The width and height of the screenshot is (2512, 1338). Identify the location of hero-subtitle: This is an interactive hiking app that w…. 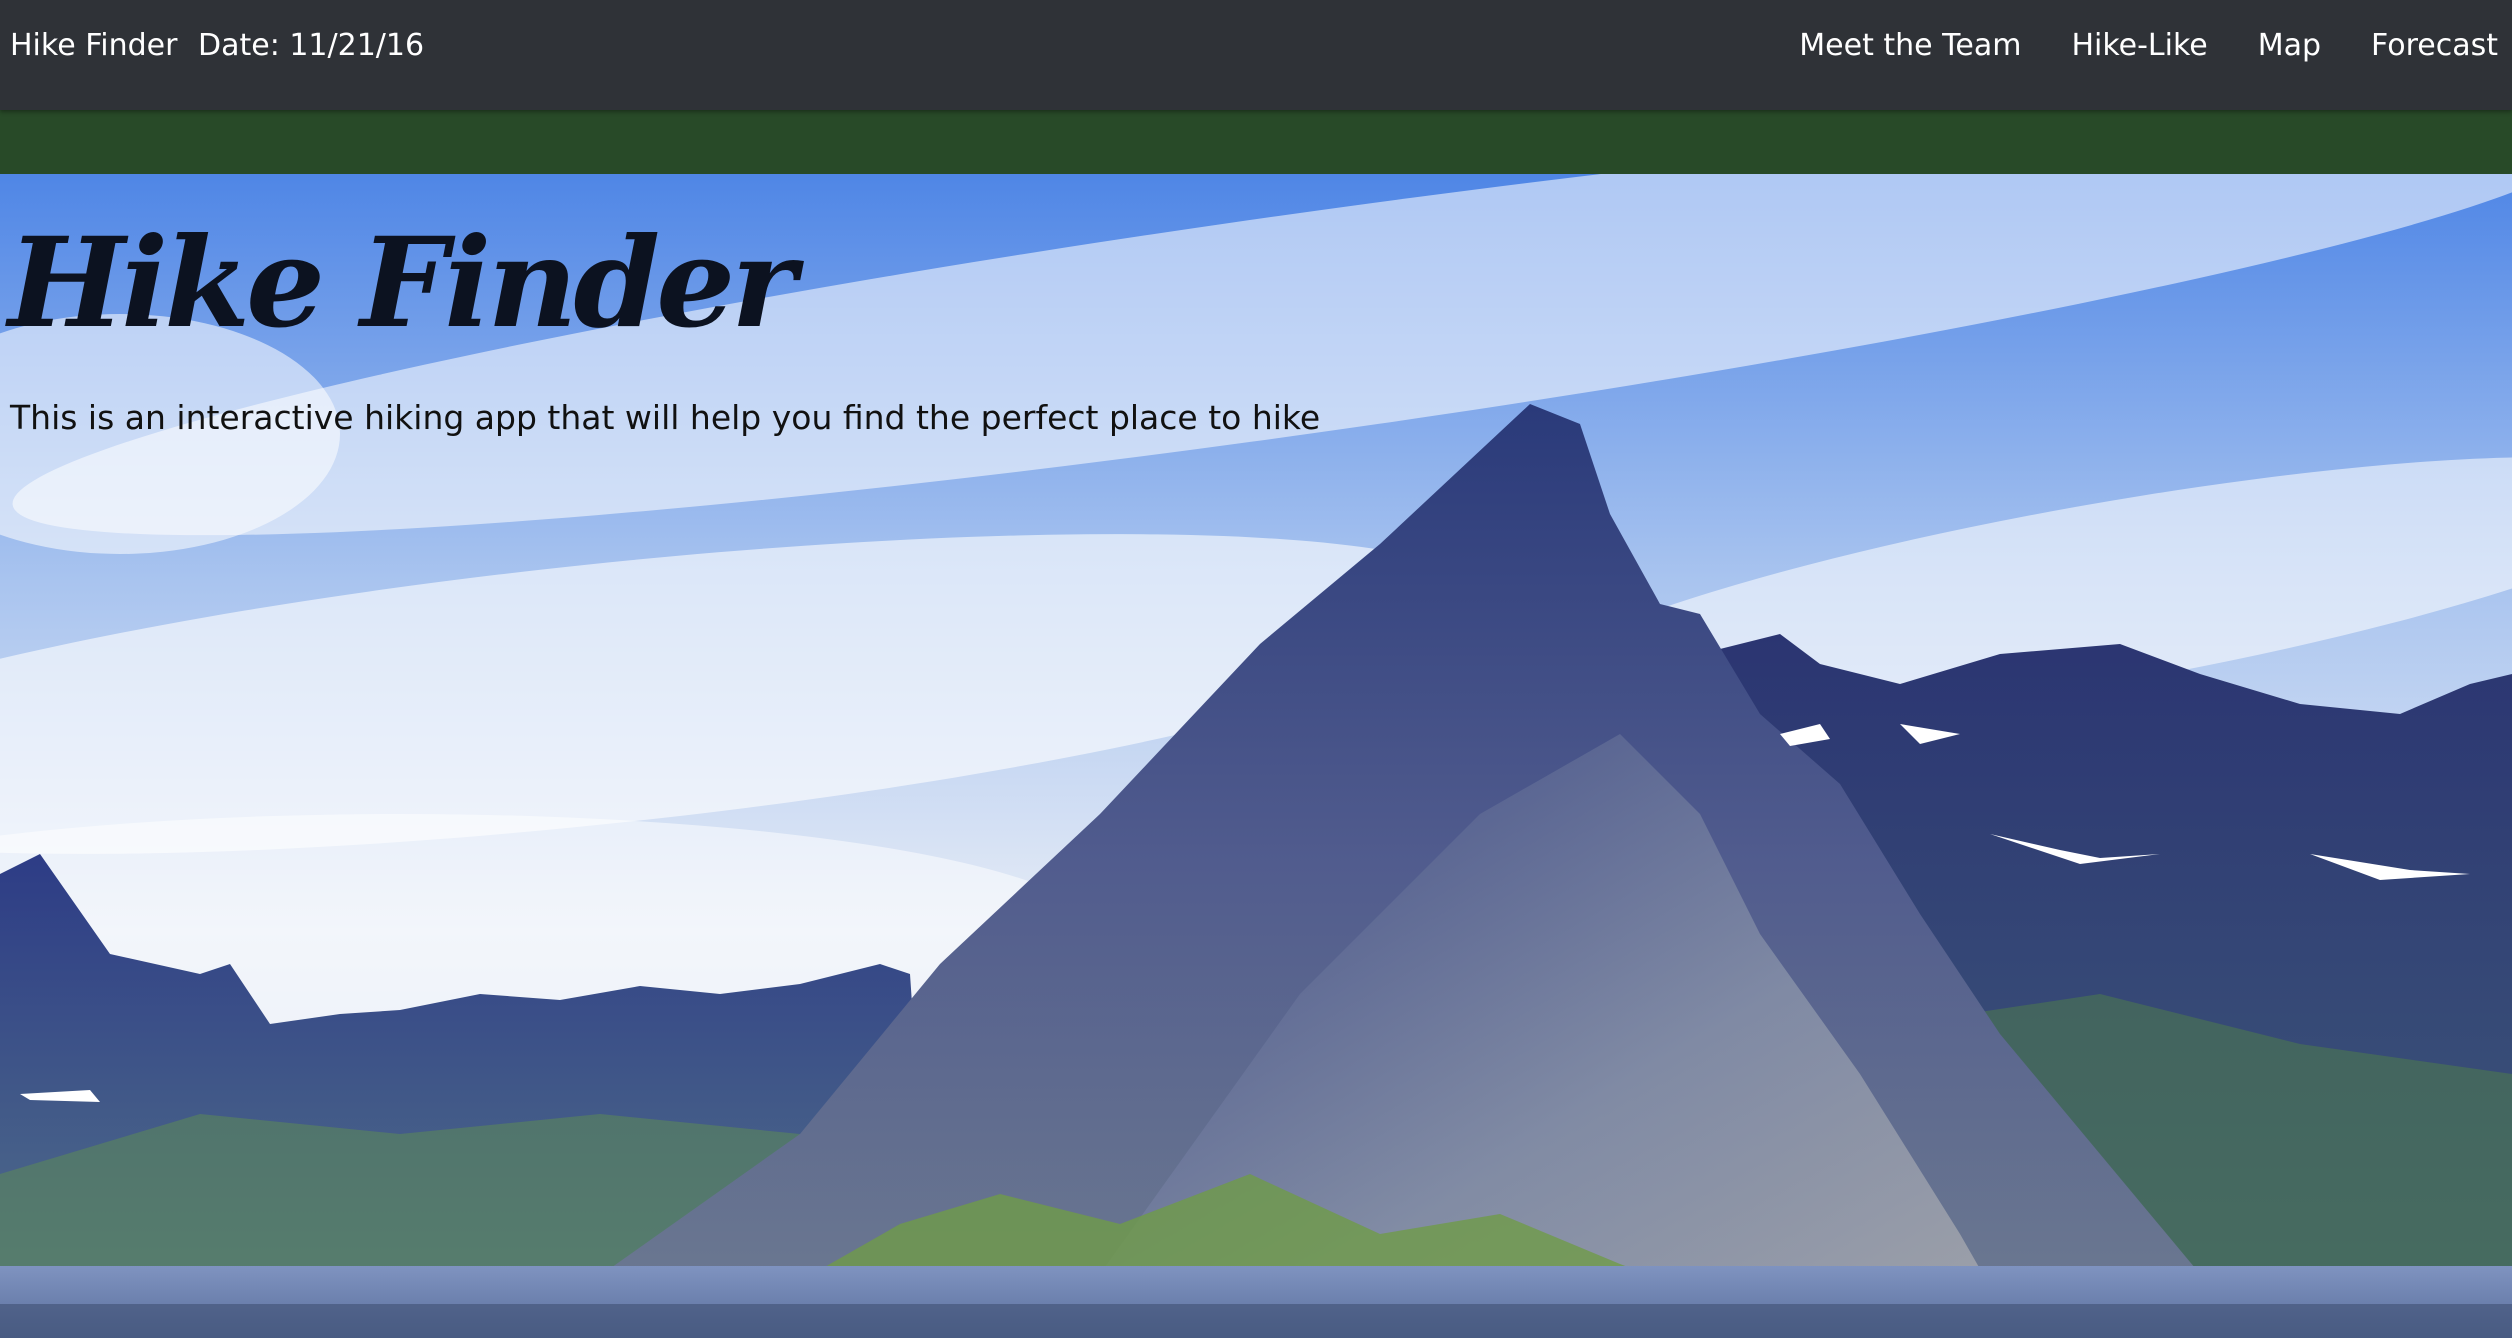
(665, 417).